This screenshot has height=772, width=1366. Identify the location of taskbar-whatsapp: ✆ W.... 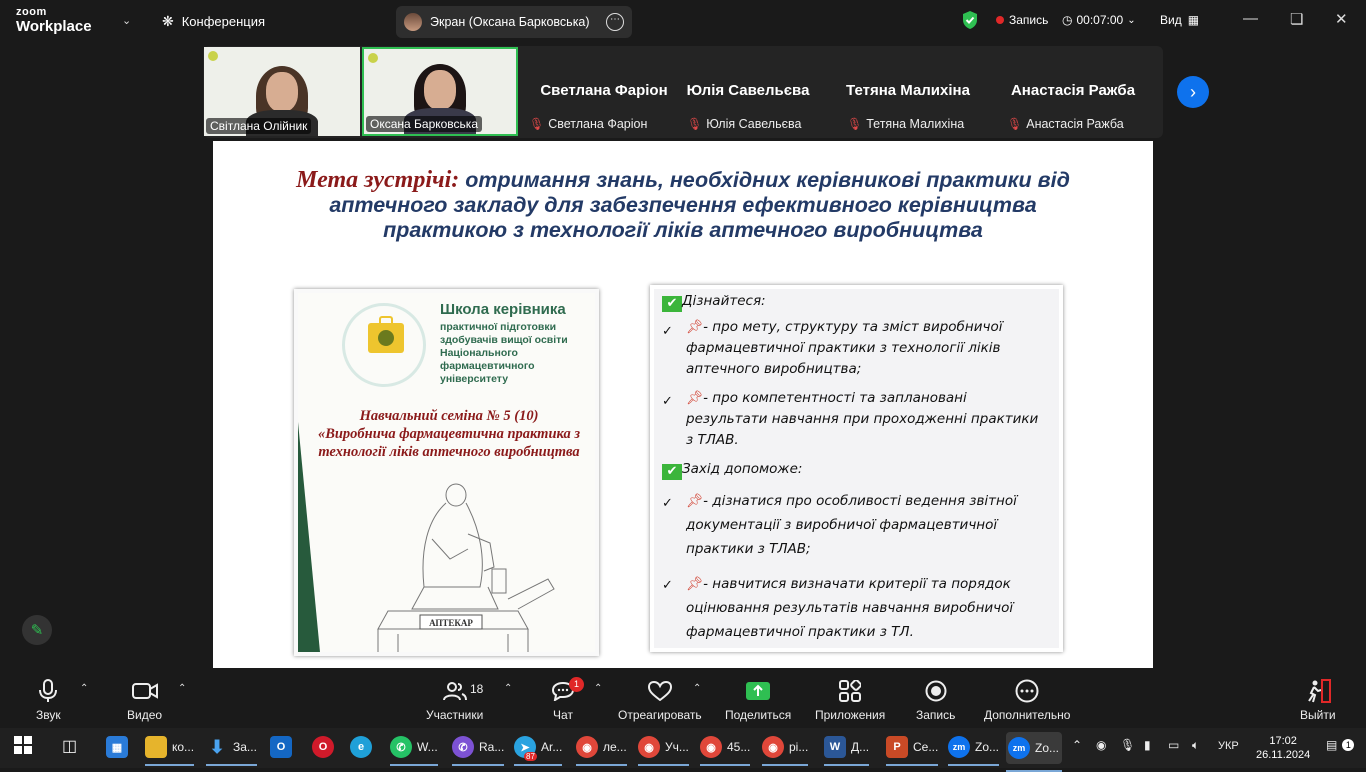
(414, 751).